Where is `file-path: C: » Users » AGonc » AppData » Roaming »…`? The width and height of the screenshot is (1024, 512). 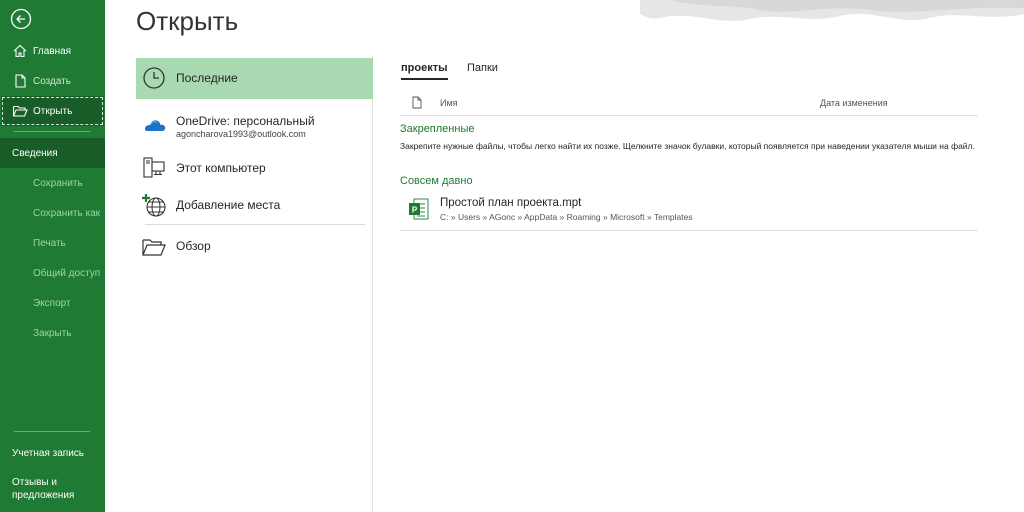
file-path: C: » Users » AGonc » AppData » Roaming »… is located at coordinates (566, 217).